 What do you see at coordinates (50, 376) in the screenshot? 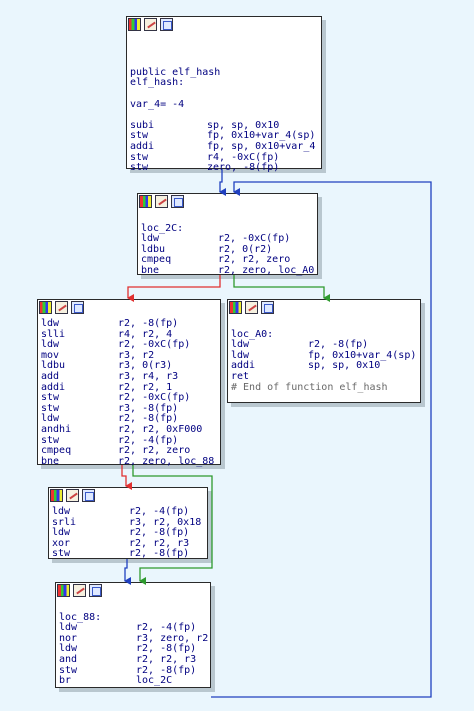
I see `instruction-mnemonic: add` at bounding box center [50, 376].